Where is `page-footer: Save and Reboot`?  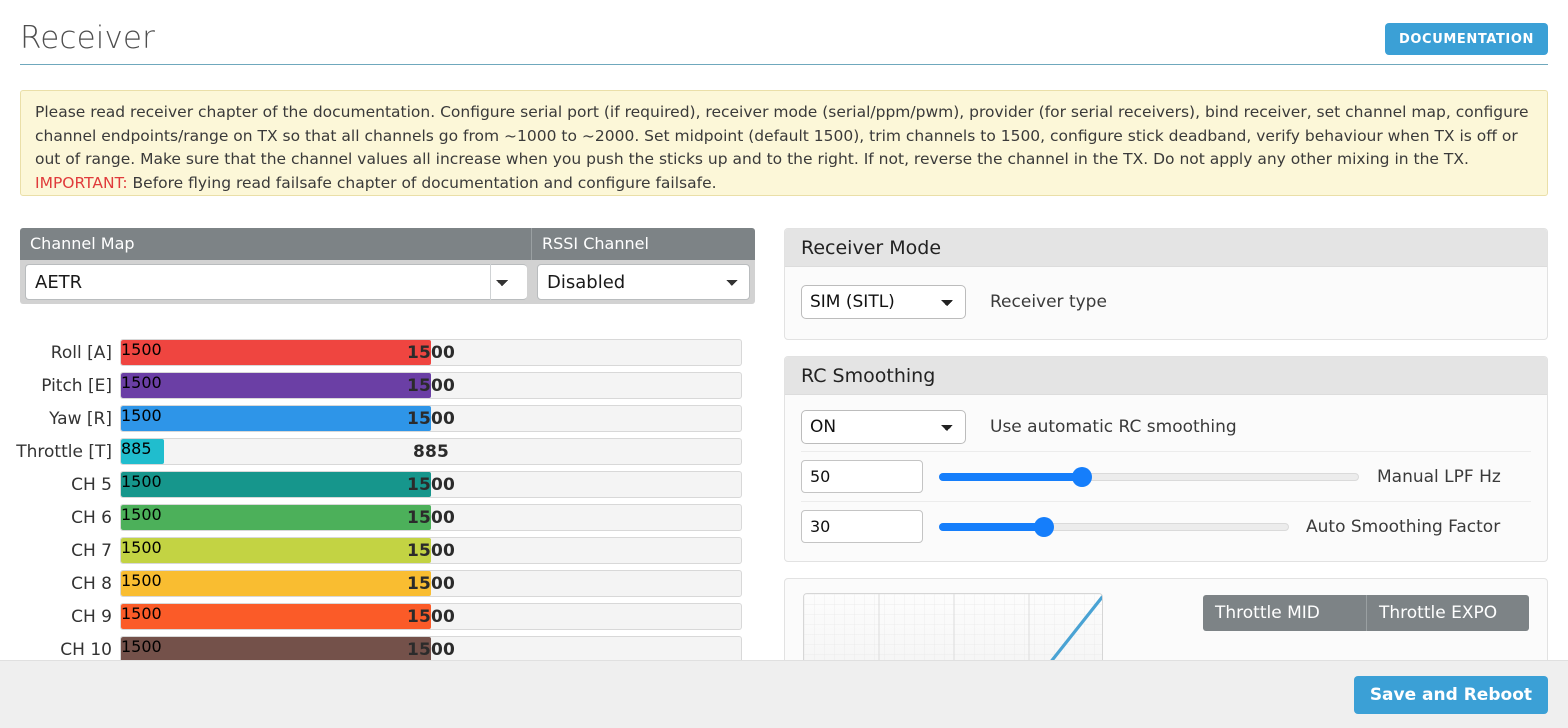 page-footer: Save and Reboot is located at coordinates (784, 694).